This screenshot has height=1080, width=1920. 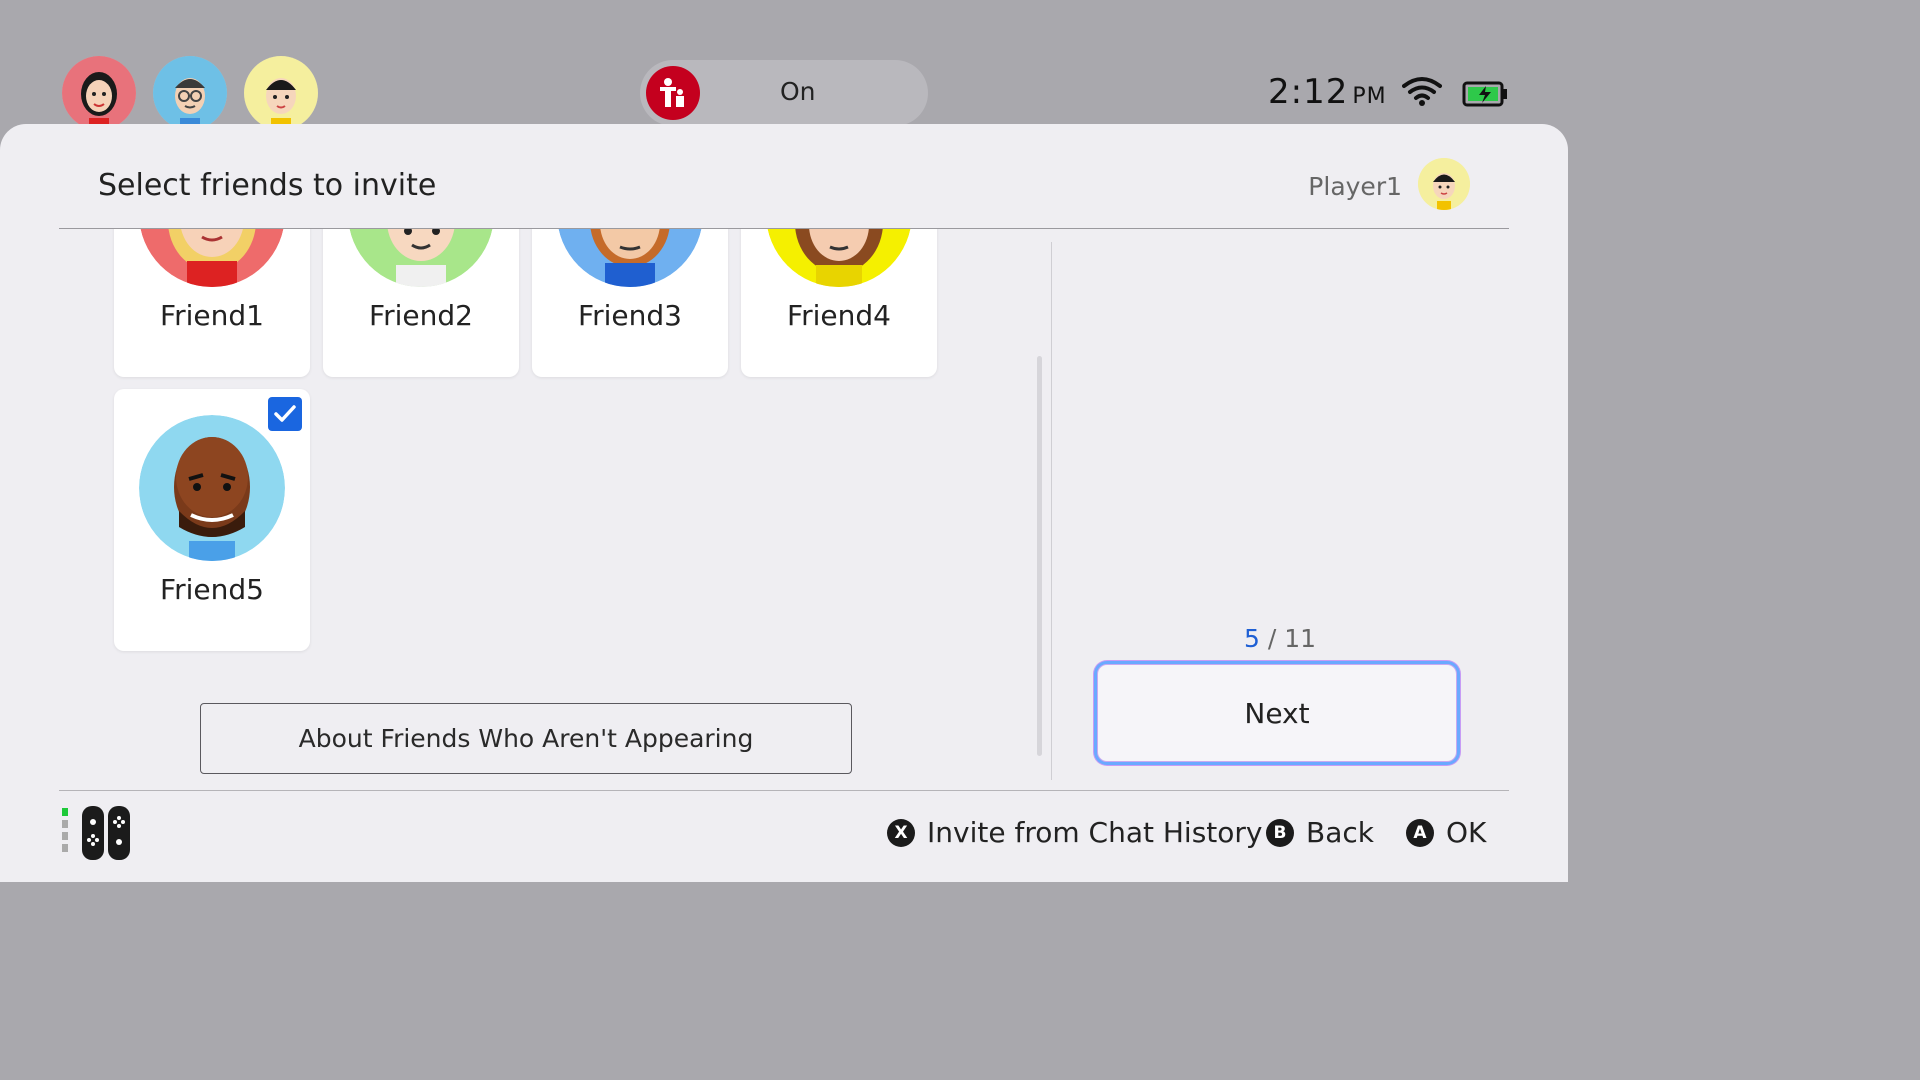 I want to click on parental-controls-icon, so click(x=673, y=93).